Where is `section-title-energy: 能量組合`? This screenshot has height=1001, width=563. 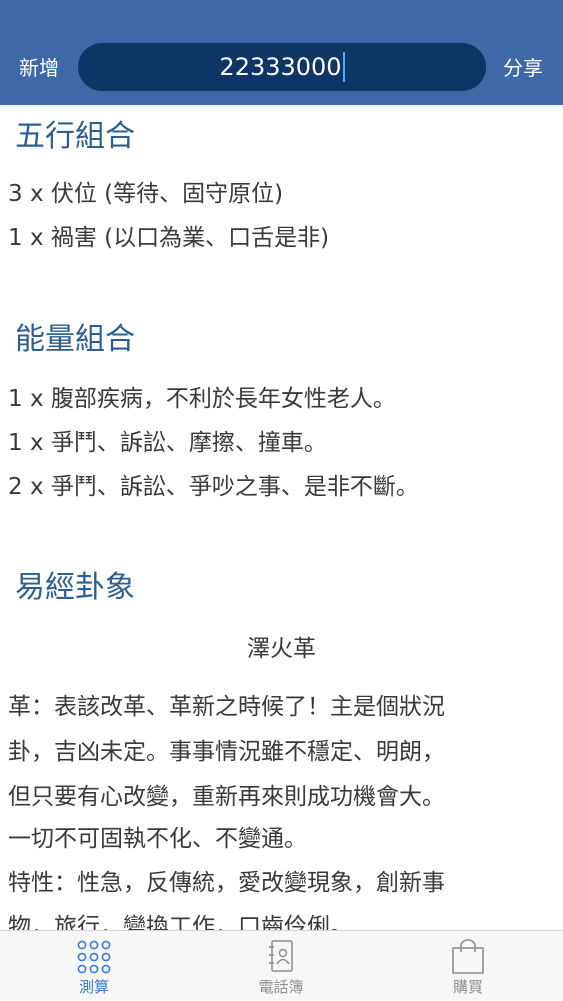
section-title-energy: 能量組合 is located at coordinates (75, 339).